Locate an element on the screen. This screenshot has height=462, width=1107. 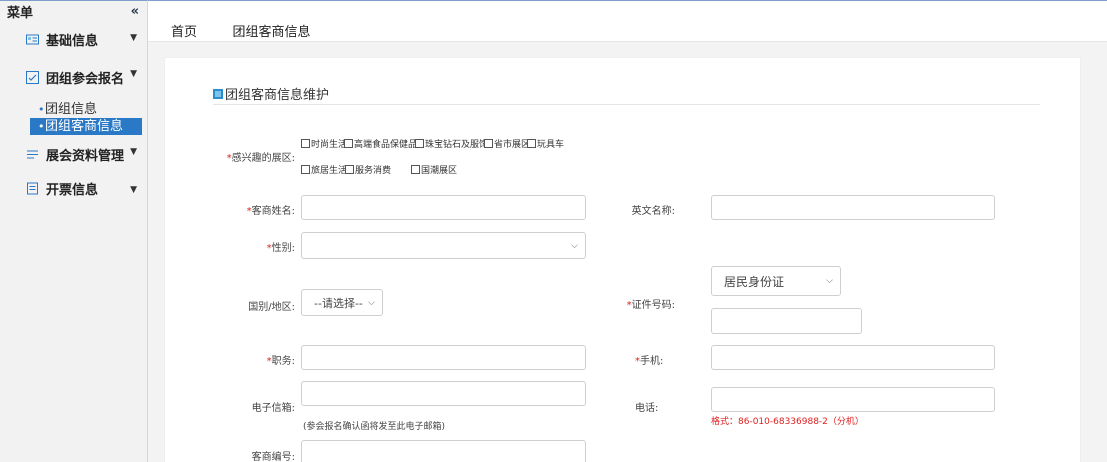
form-icon is located at coordinates (32, 77).